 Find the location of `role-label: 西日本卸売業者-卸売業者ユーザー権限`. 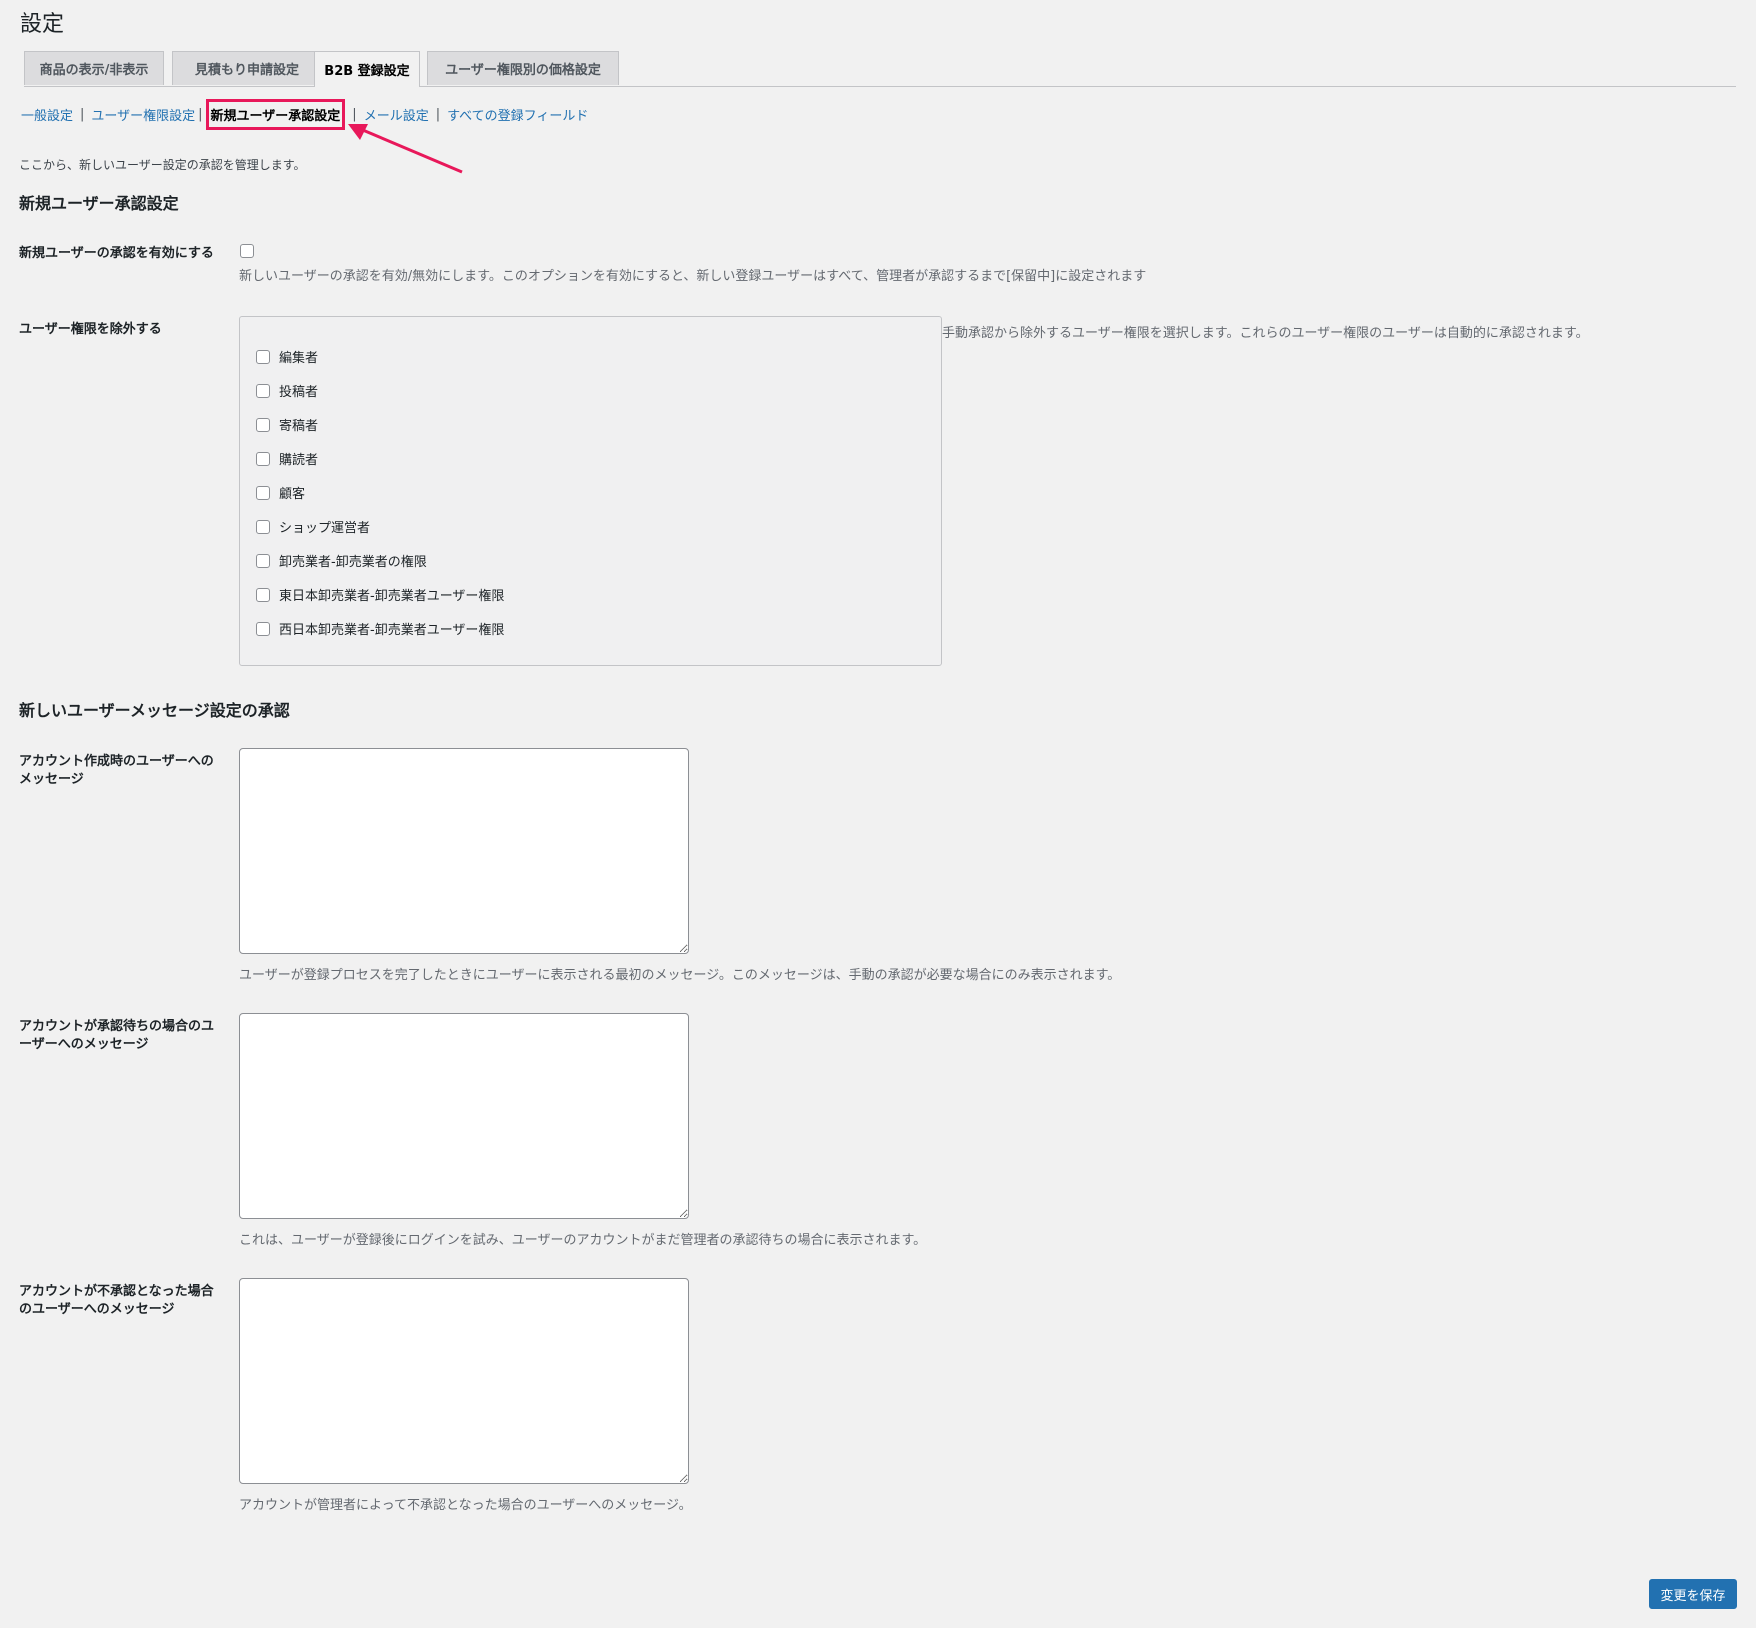

role-label: 西日本卸売業者-卸売業者ユーザー権限 is located at coordinates (392, 630).